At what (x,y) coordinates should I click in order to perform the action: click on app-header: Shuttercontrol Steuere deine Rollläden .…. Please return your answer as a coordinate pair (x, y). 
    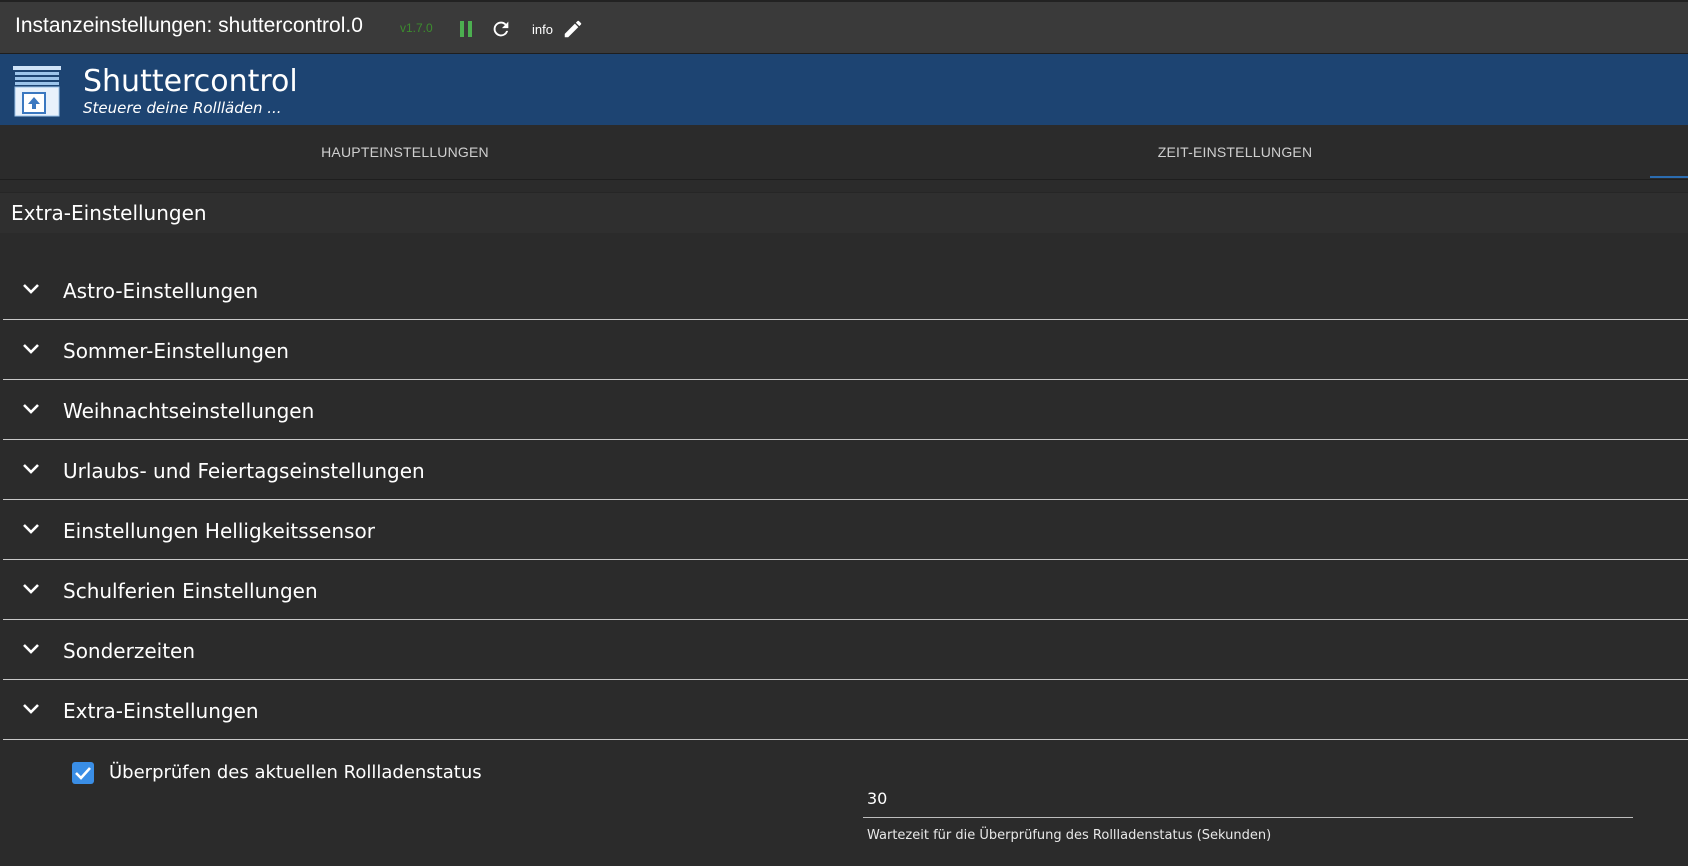
    Looking at the image, I should click on (844, 89).